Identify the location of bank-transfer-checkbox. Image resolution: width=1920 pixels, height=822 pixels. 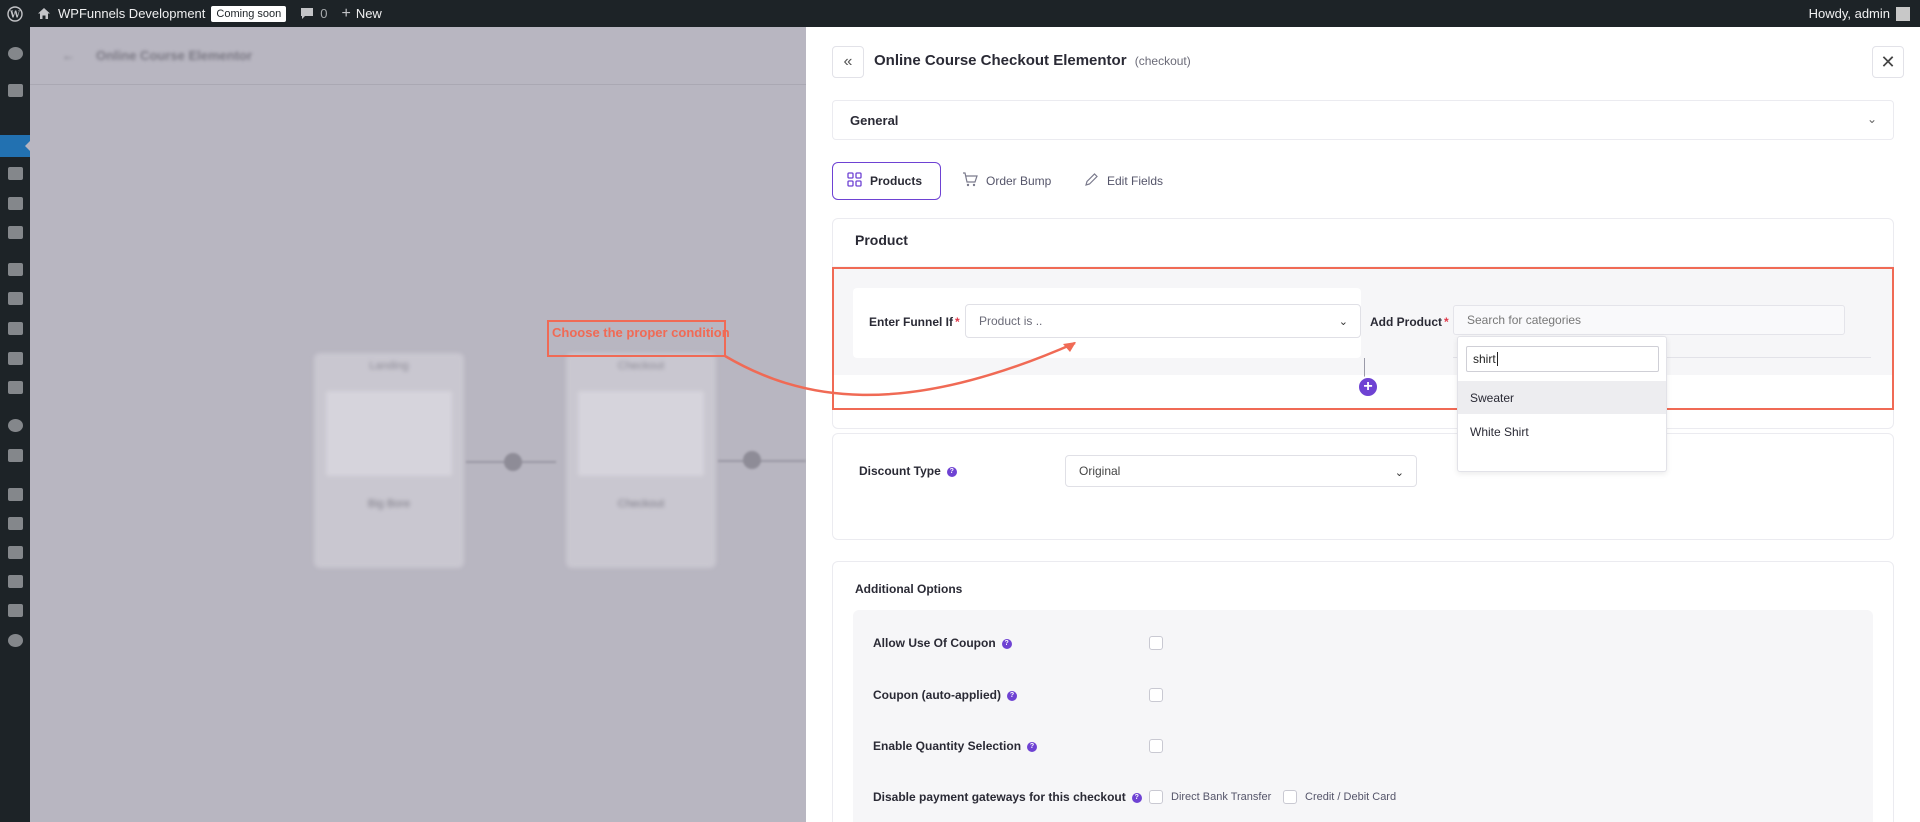
(1156, 797).